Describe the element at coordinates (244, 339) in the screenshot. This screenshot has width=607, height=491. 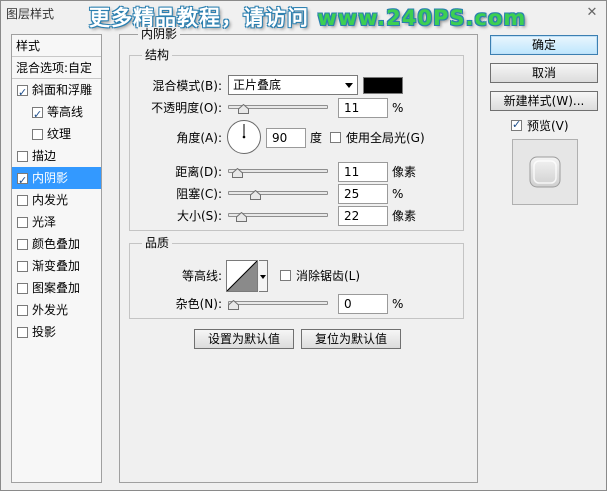
I see `make-default-button: 设置为默认值` at that location.